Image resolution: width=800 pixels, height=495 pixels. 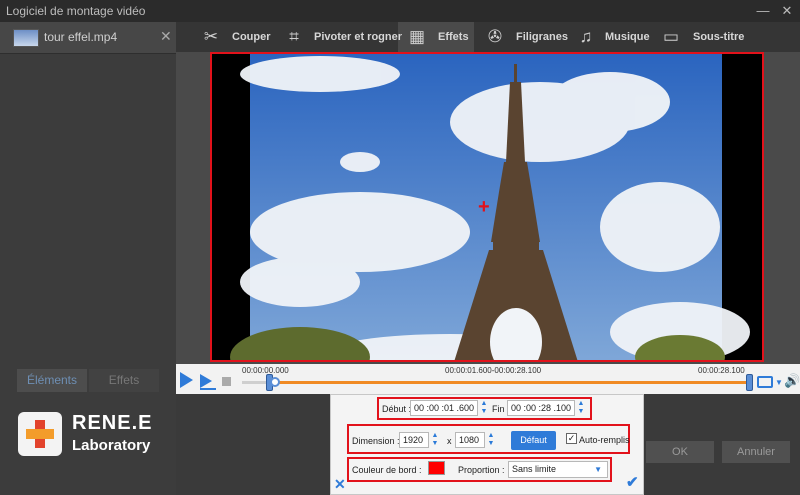 I want to click on stop-icon, so click(x=226, y=381).